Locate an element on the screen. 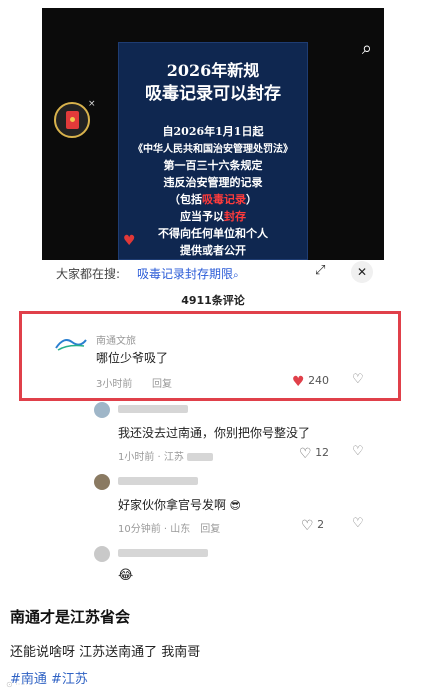 The image size is (428, 693). comment-location: 江苏 is located at coordinates (173, 457).